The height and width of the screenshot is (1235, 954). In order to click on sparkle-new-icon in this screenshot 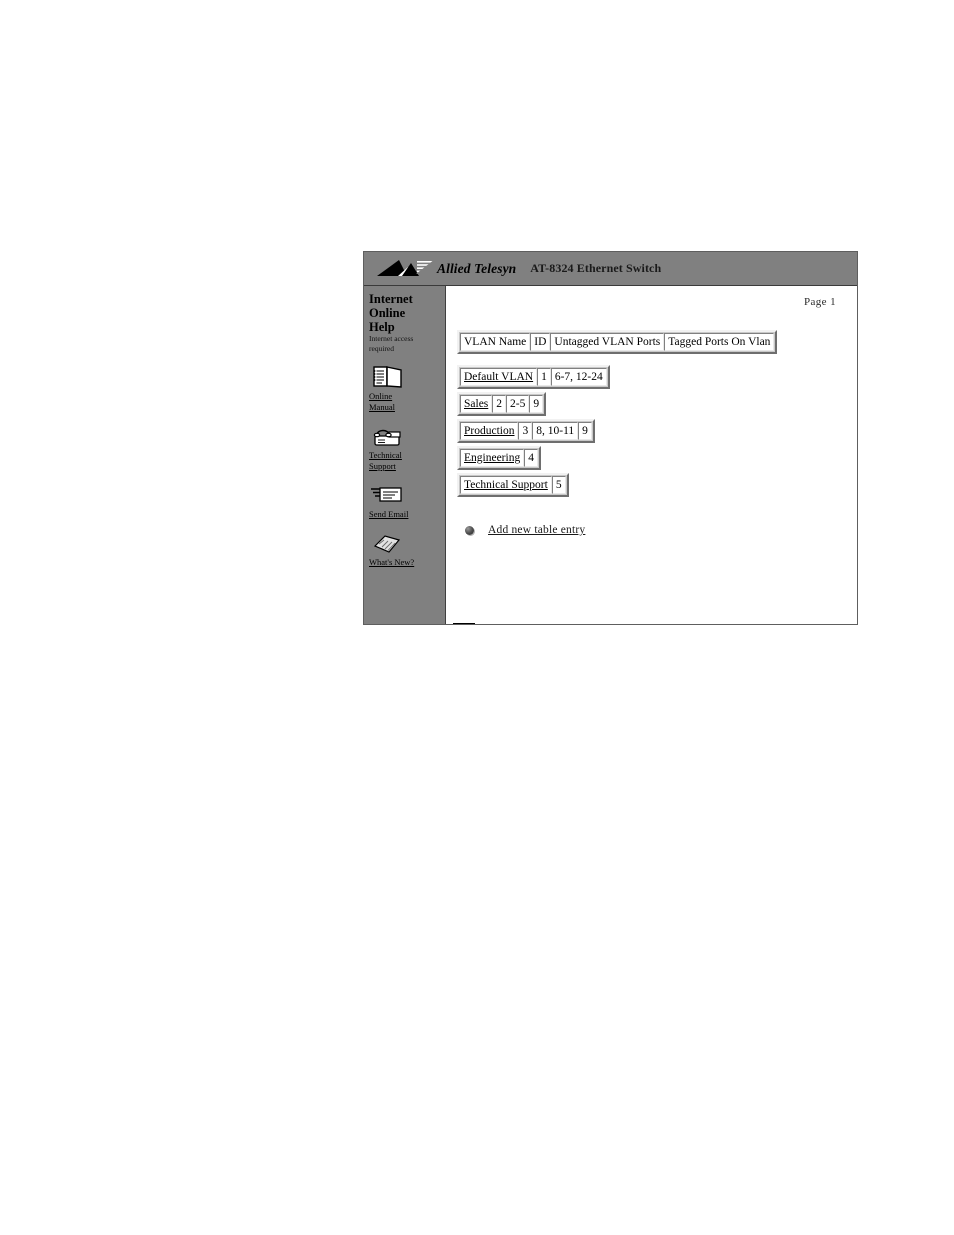, I will do `click(388, 544)`.